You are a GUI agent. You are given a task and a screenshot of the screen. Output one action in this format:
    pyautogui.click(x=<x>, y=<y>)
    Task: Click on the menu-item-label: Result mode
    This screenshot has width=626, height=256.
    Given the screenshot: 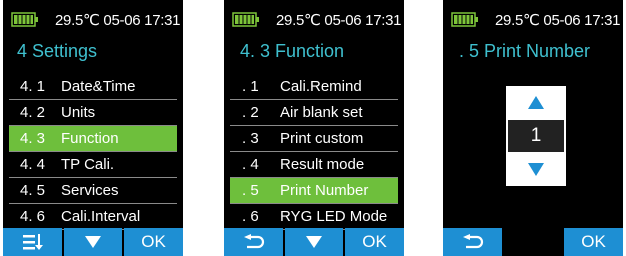 What is the action you would take?
    pyautogui.click(x=322, y=164)
    